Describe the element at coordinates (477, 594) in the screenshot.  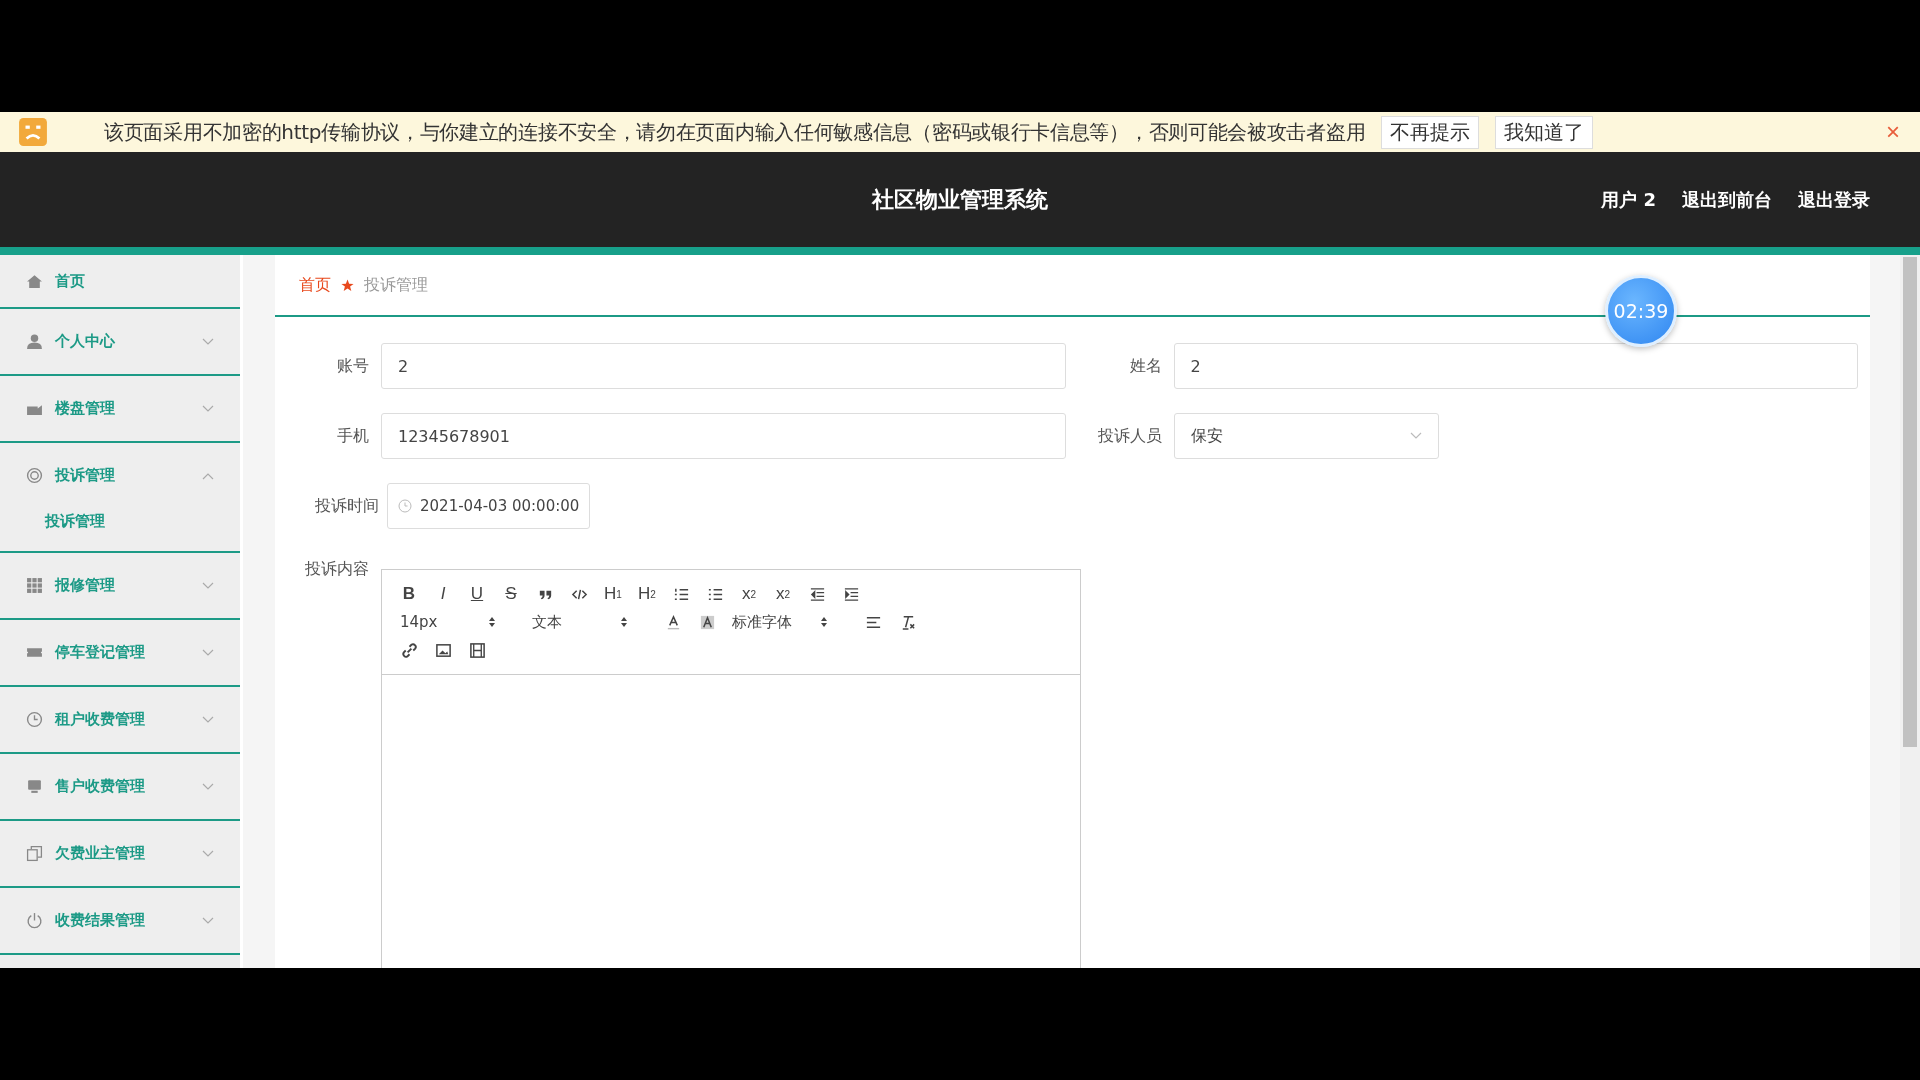
I see `format-button: U` at that location.